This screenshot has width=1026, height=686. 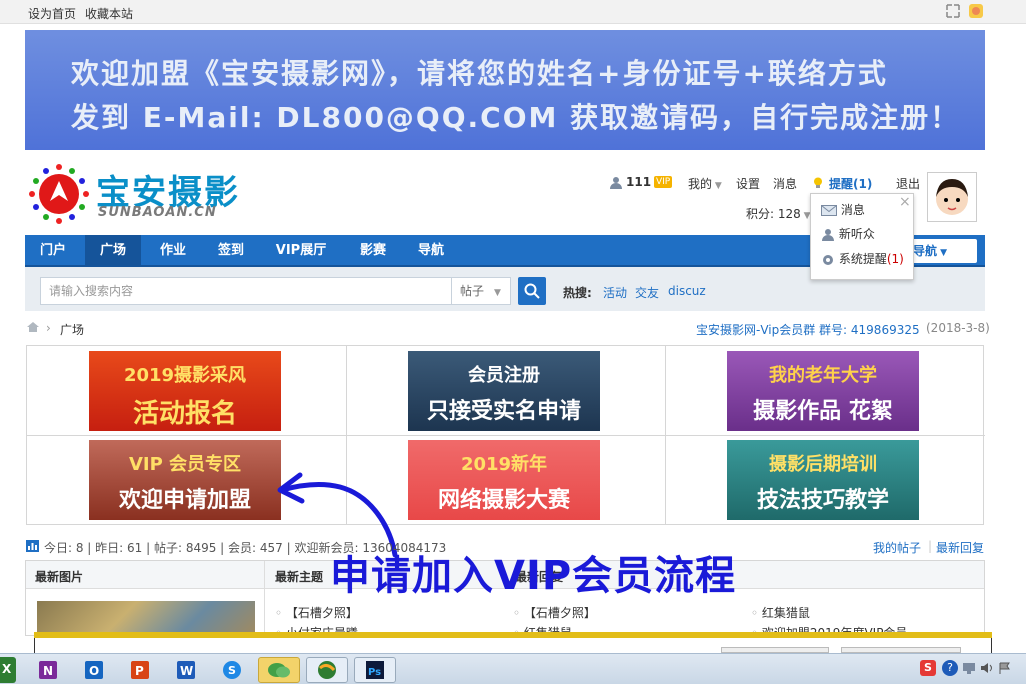 I want to click on svg-text: P, so click(x=139, y=671).